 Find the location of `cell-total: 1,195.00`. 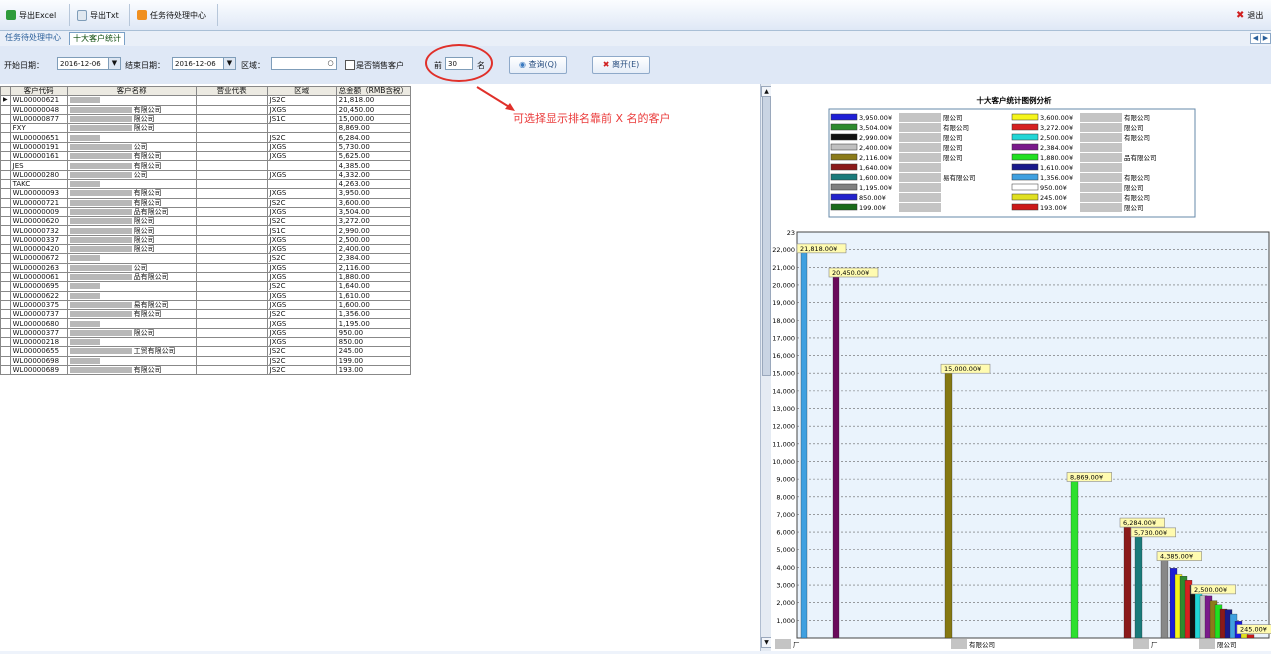

cell-total: 1,195.00 is located at coordinates (373, 323).